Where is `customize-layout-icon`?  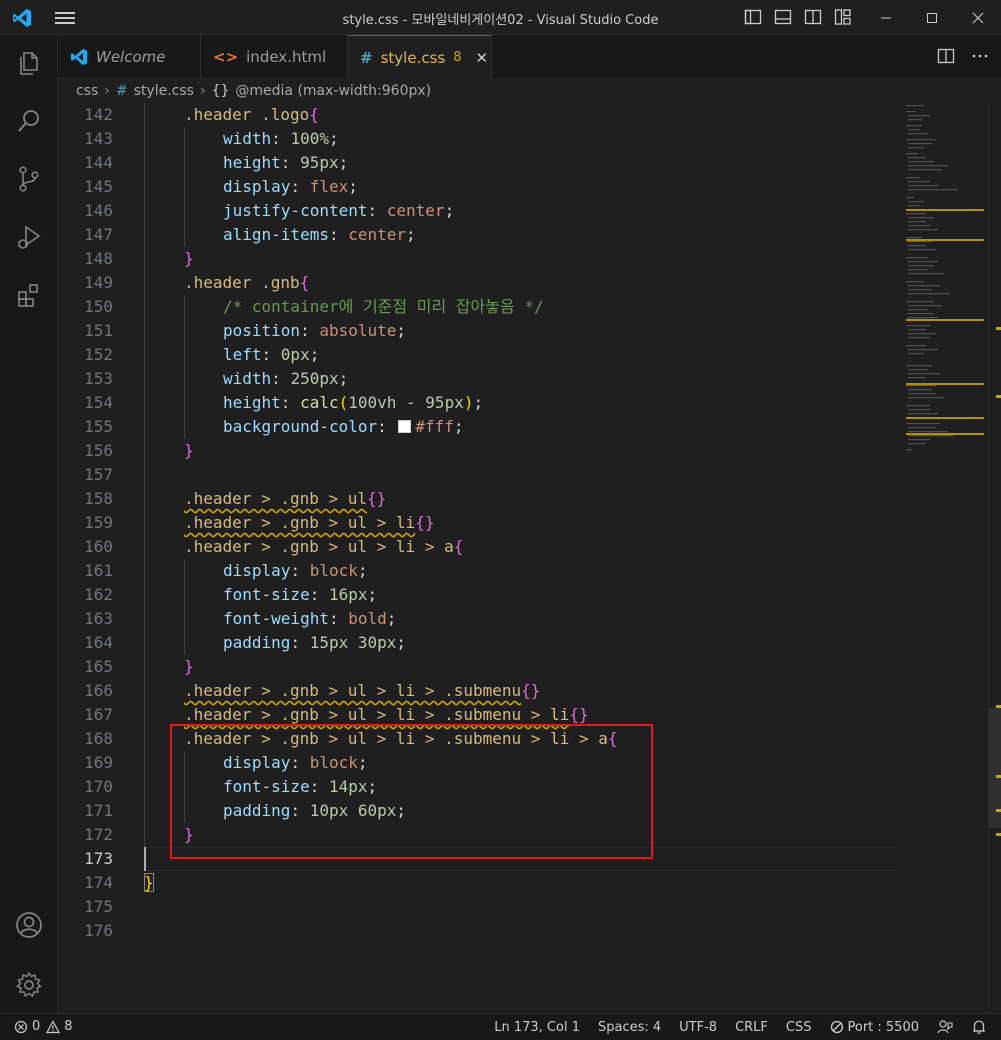
customize-layout-icon is located at coordinates (843, 17).